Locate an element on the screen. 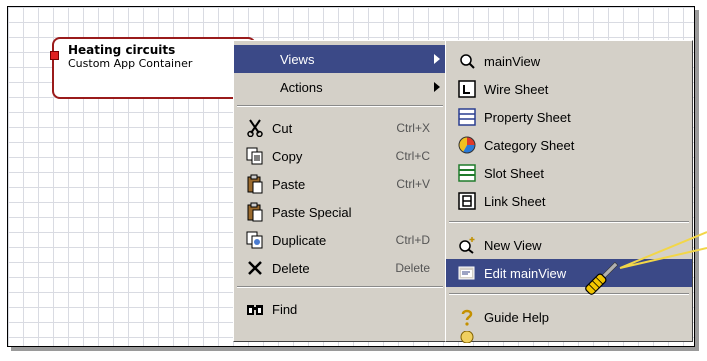 Image resolution: width=707 pixels, height=361 pixels. menu-item-shortcut: Ctrl+C is located at coordinates (412, 156).